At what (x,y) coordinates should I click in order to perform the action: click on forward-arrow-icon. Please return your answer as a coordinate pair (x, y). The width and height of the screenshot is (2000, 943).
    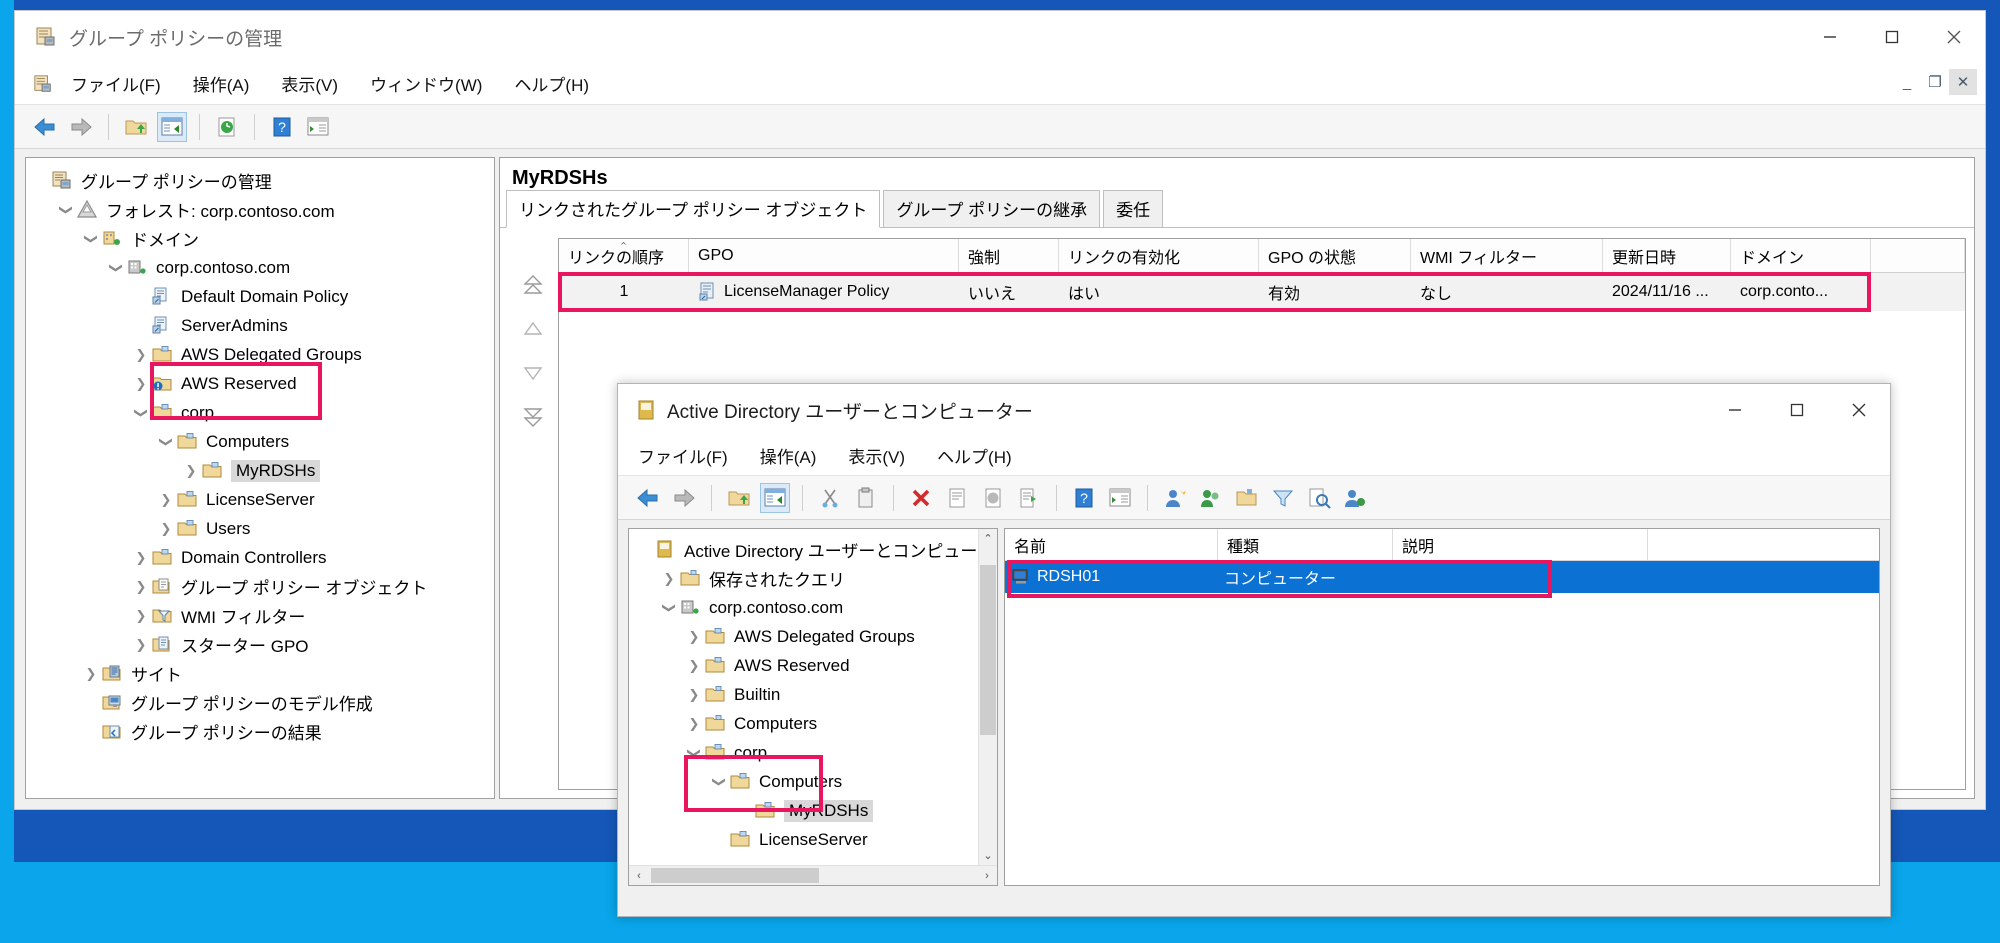
    Looking at the image, I should click on (81, 127).